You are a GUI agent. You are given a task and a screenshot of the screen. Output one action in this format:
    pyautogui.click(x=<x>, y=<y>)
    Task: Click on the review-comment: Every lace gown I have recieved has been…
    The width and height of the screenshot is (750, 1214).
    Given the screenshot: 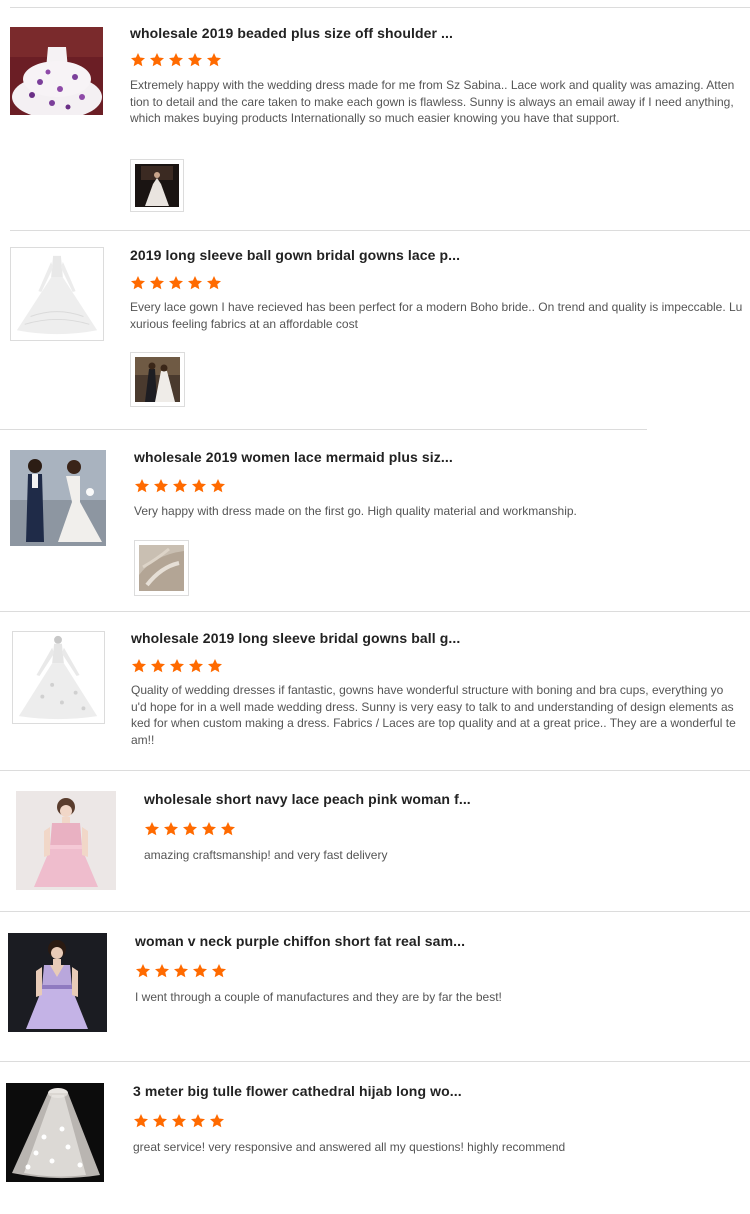 What is the action you would take?
    pyautogui.click(x=436, y=315)
    